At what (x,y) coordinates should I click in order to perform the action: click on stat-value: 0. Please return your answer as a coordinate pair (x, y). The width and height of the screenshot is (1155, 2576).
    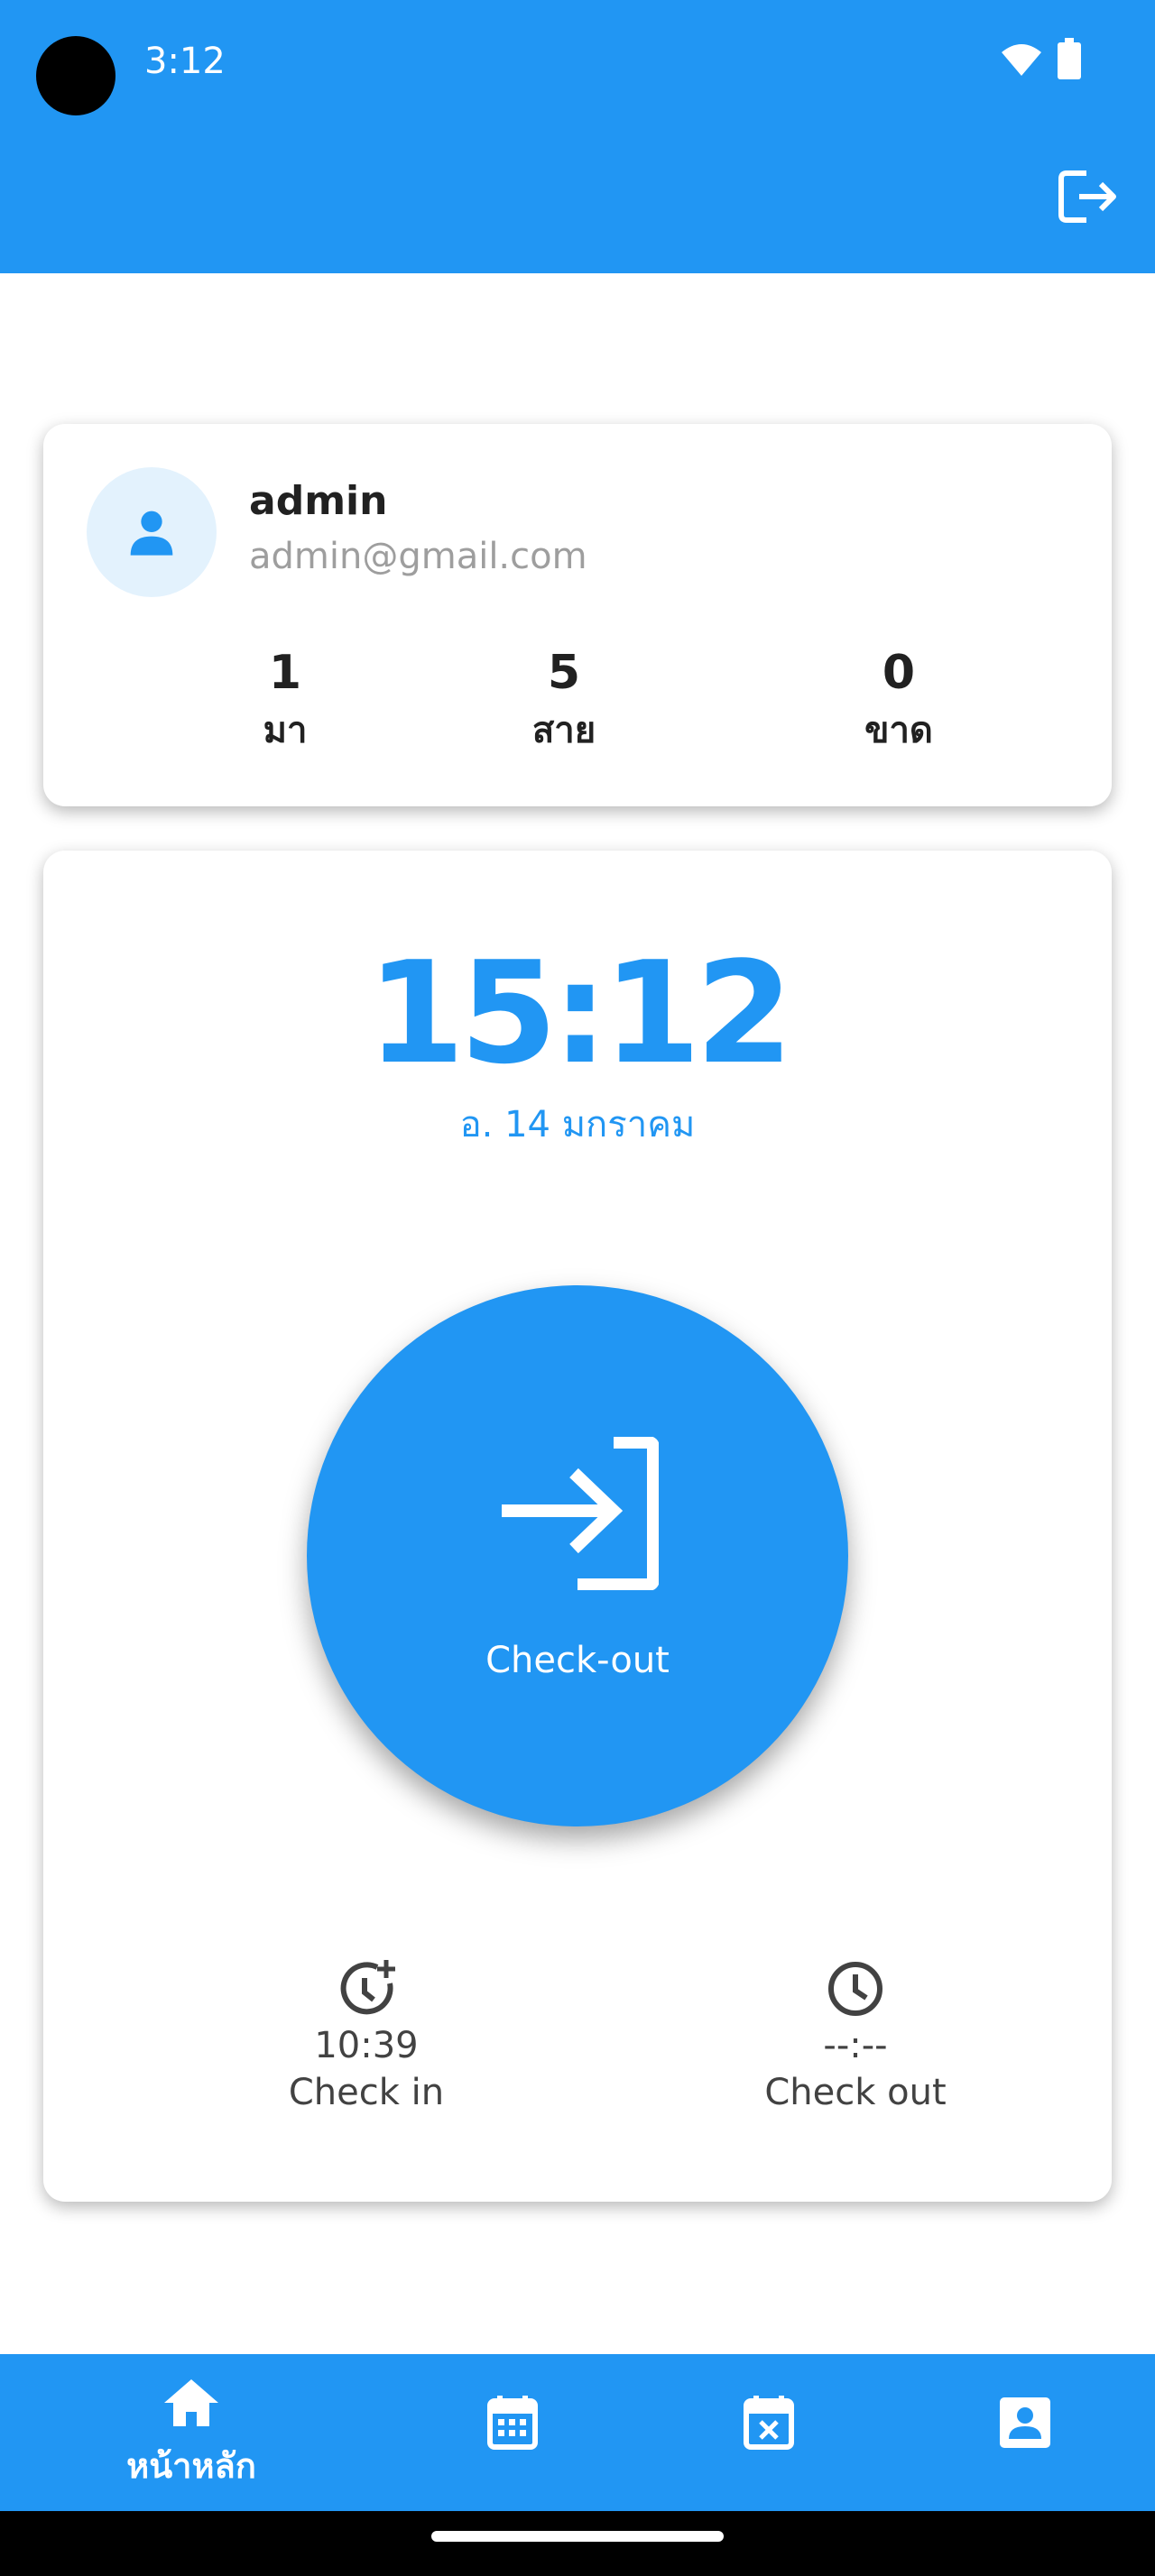
    Looking at the image, I should click on (899, 673).